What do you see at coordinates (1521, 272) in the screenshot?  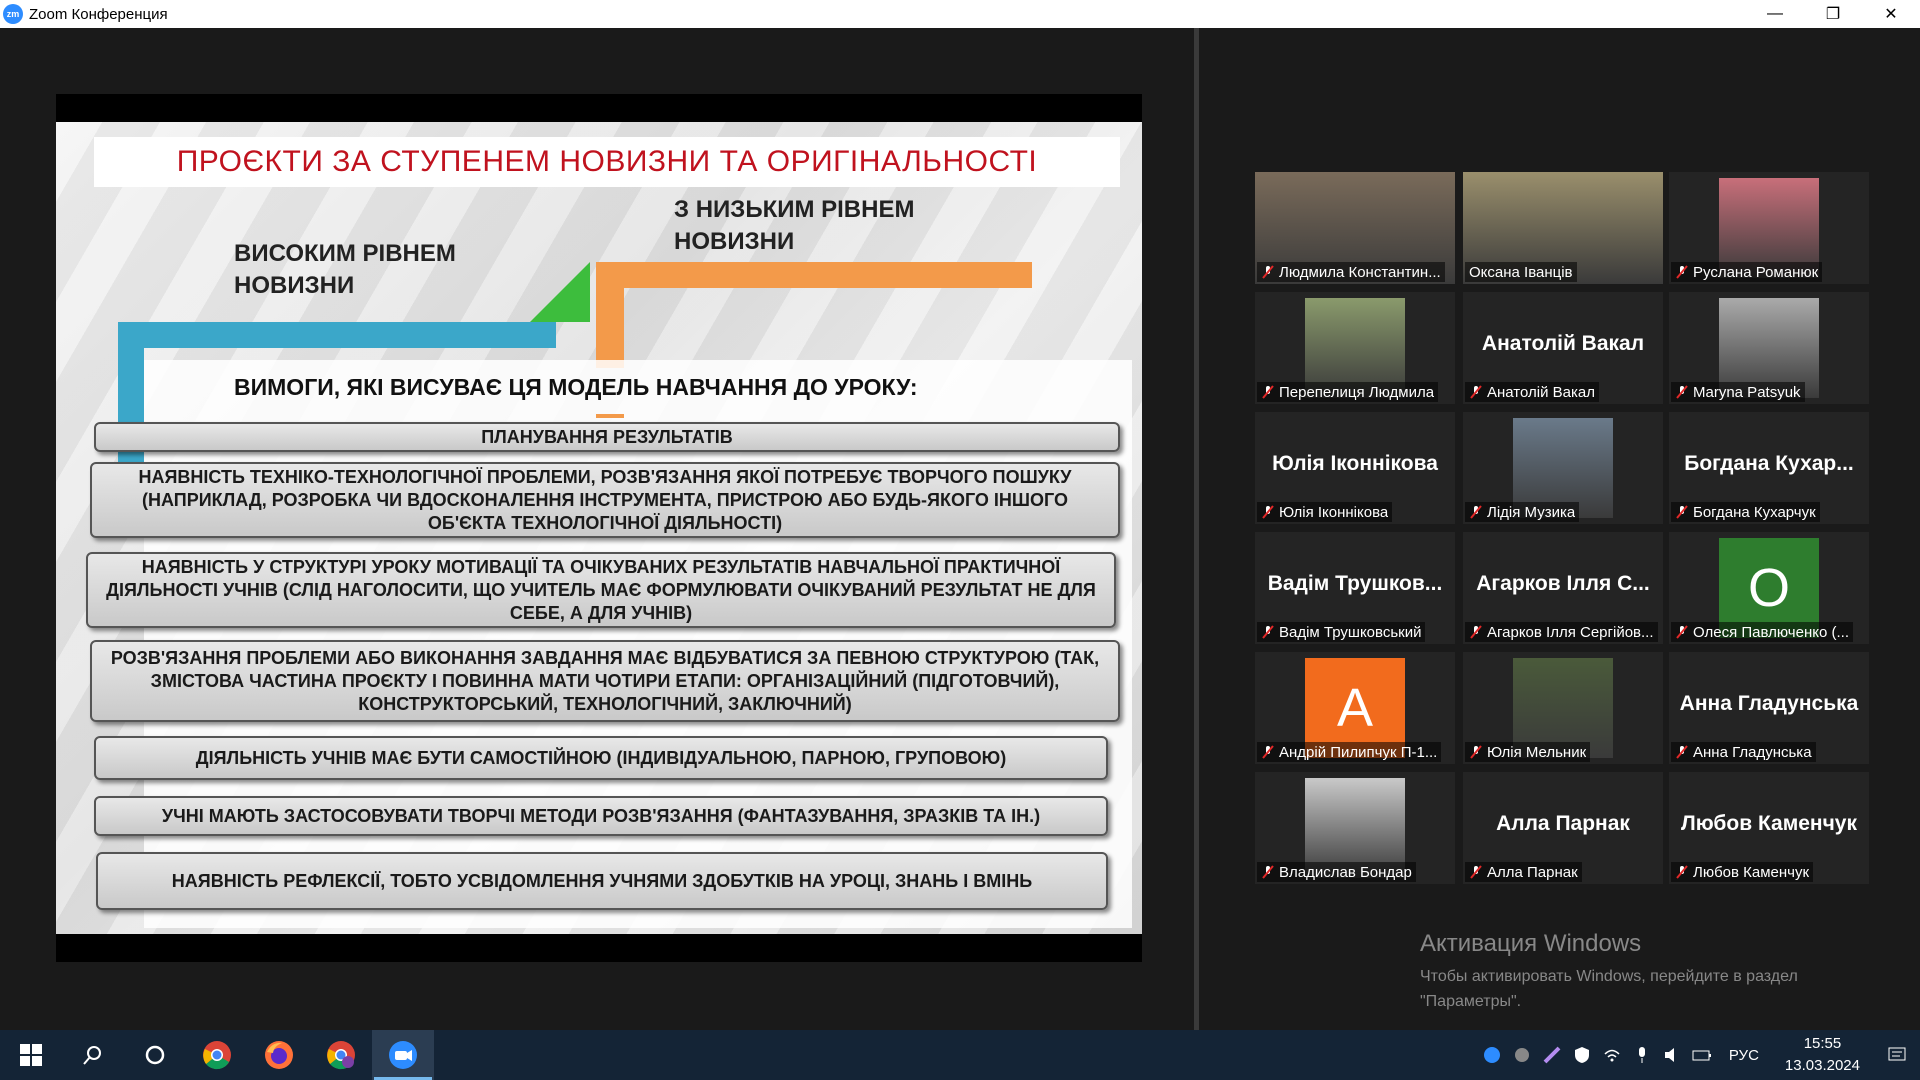 I see `participant-name: Оксана Іванців` at bounding box center [1521, 272].